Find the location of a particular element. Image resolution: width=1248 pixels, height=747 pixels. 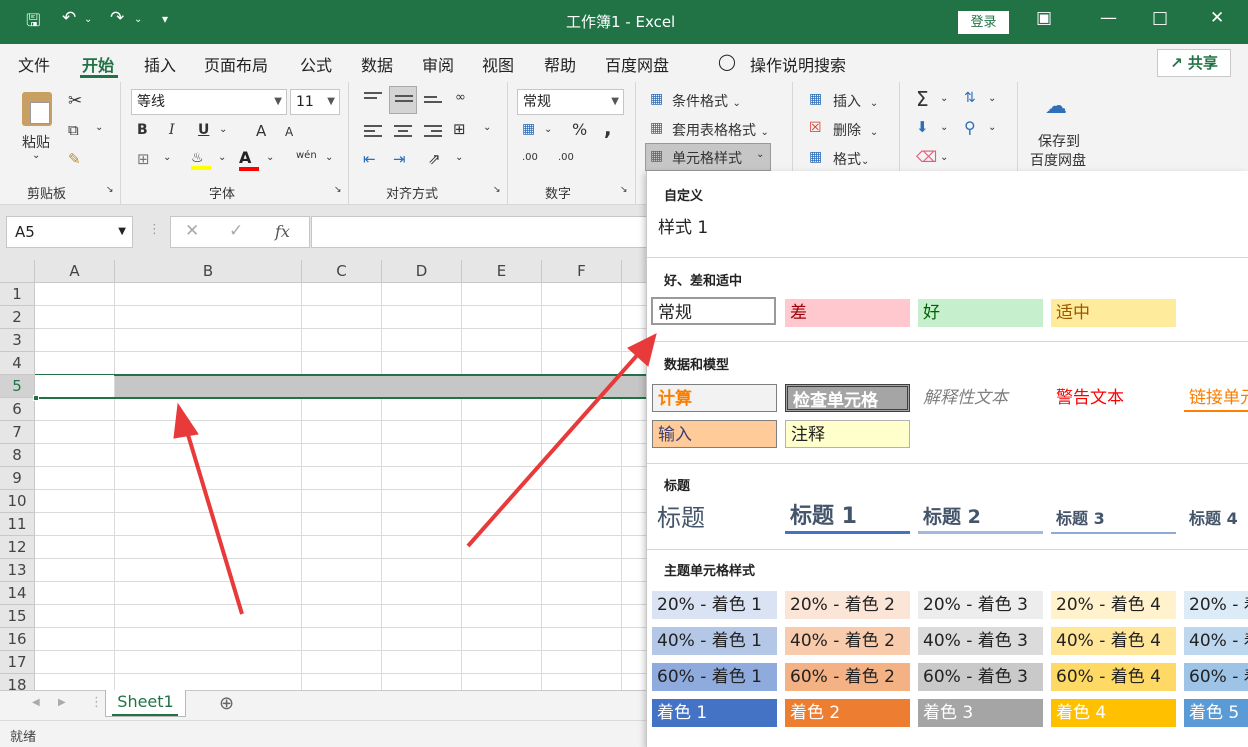

row-header: 3 is located at coordinates (17, 340).